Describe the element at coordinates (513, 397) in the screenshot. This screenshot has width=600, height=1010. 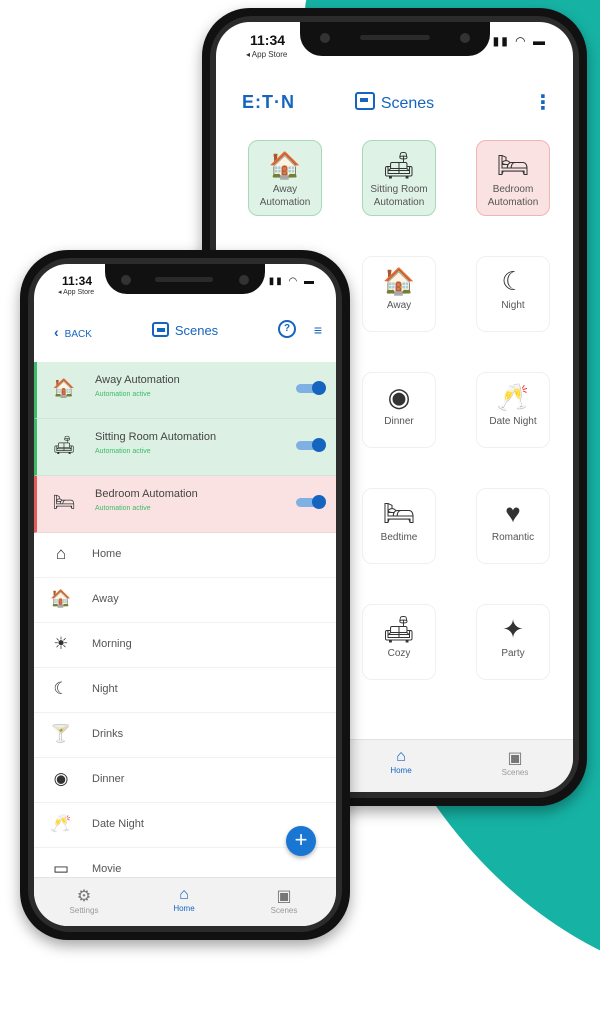
I see `glasses-icon: 🥂` at that location.